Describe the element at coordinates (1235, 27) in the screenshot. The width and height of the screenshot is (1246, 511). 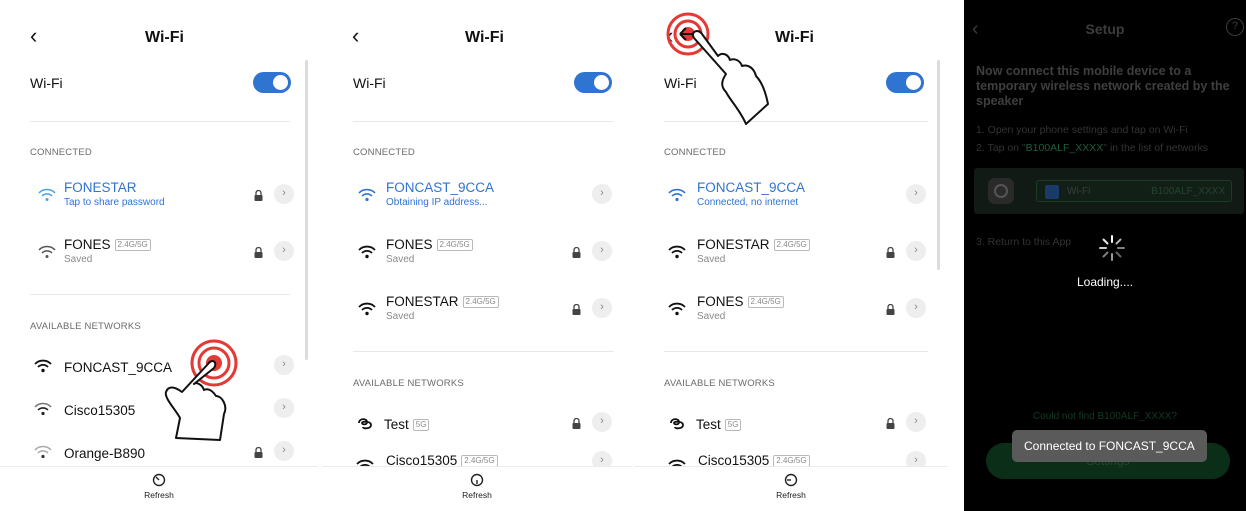
I see `help-icon: ?` at that location.